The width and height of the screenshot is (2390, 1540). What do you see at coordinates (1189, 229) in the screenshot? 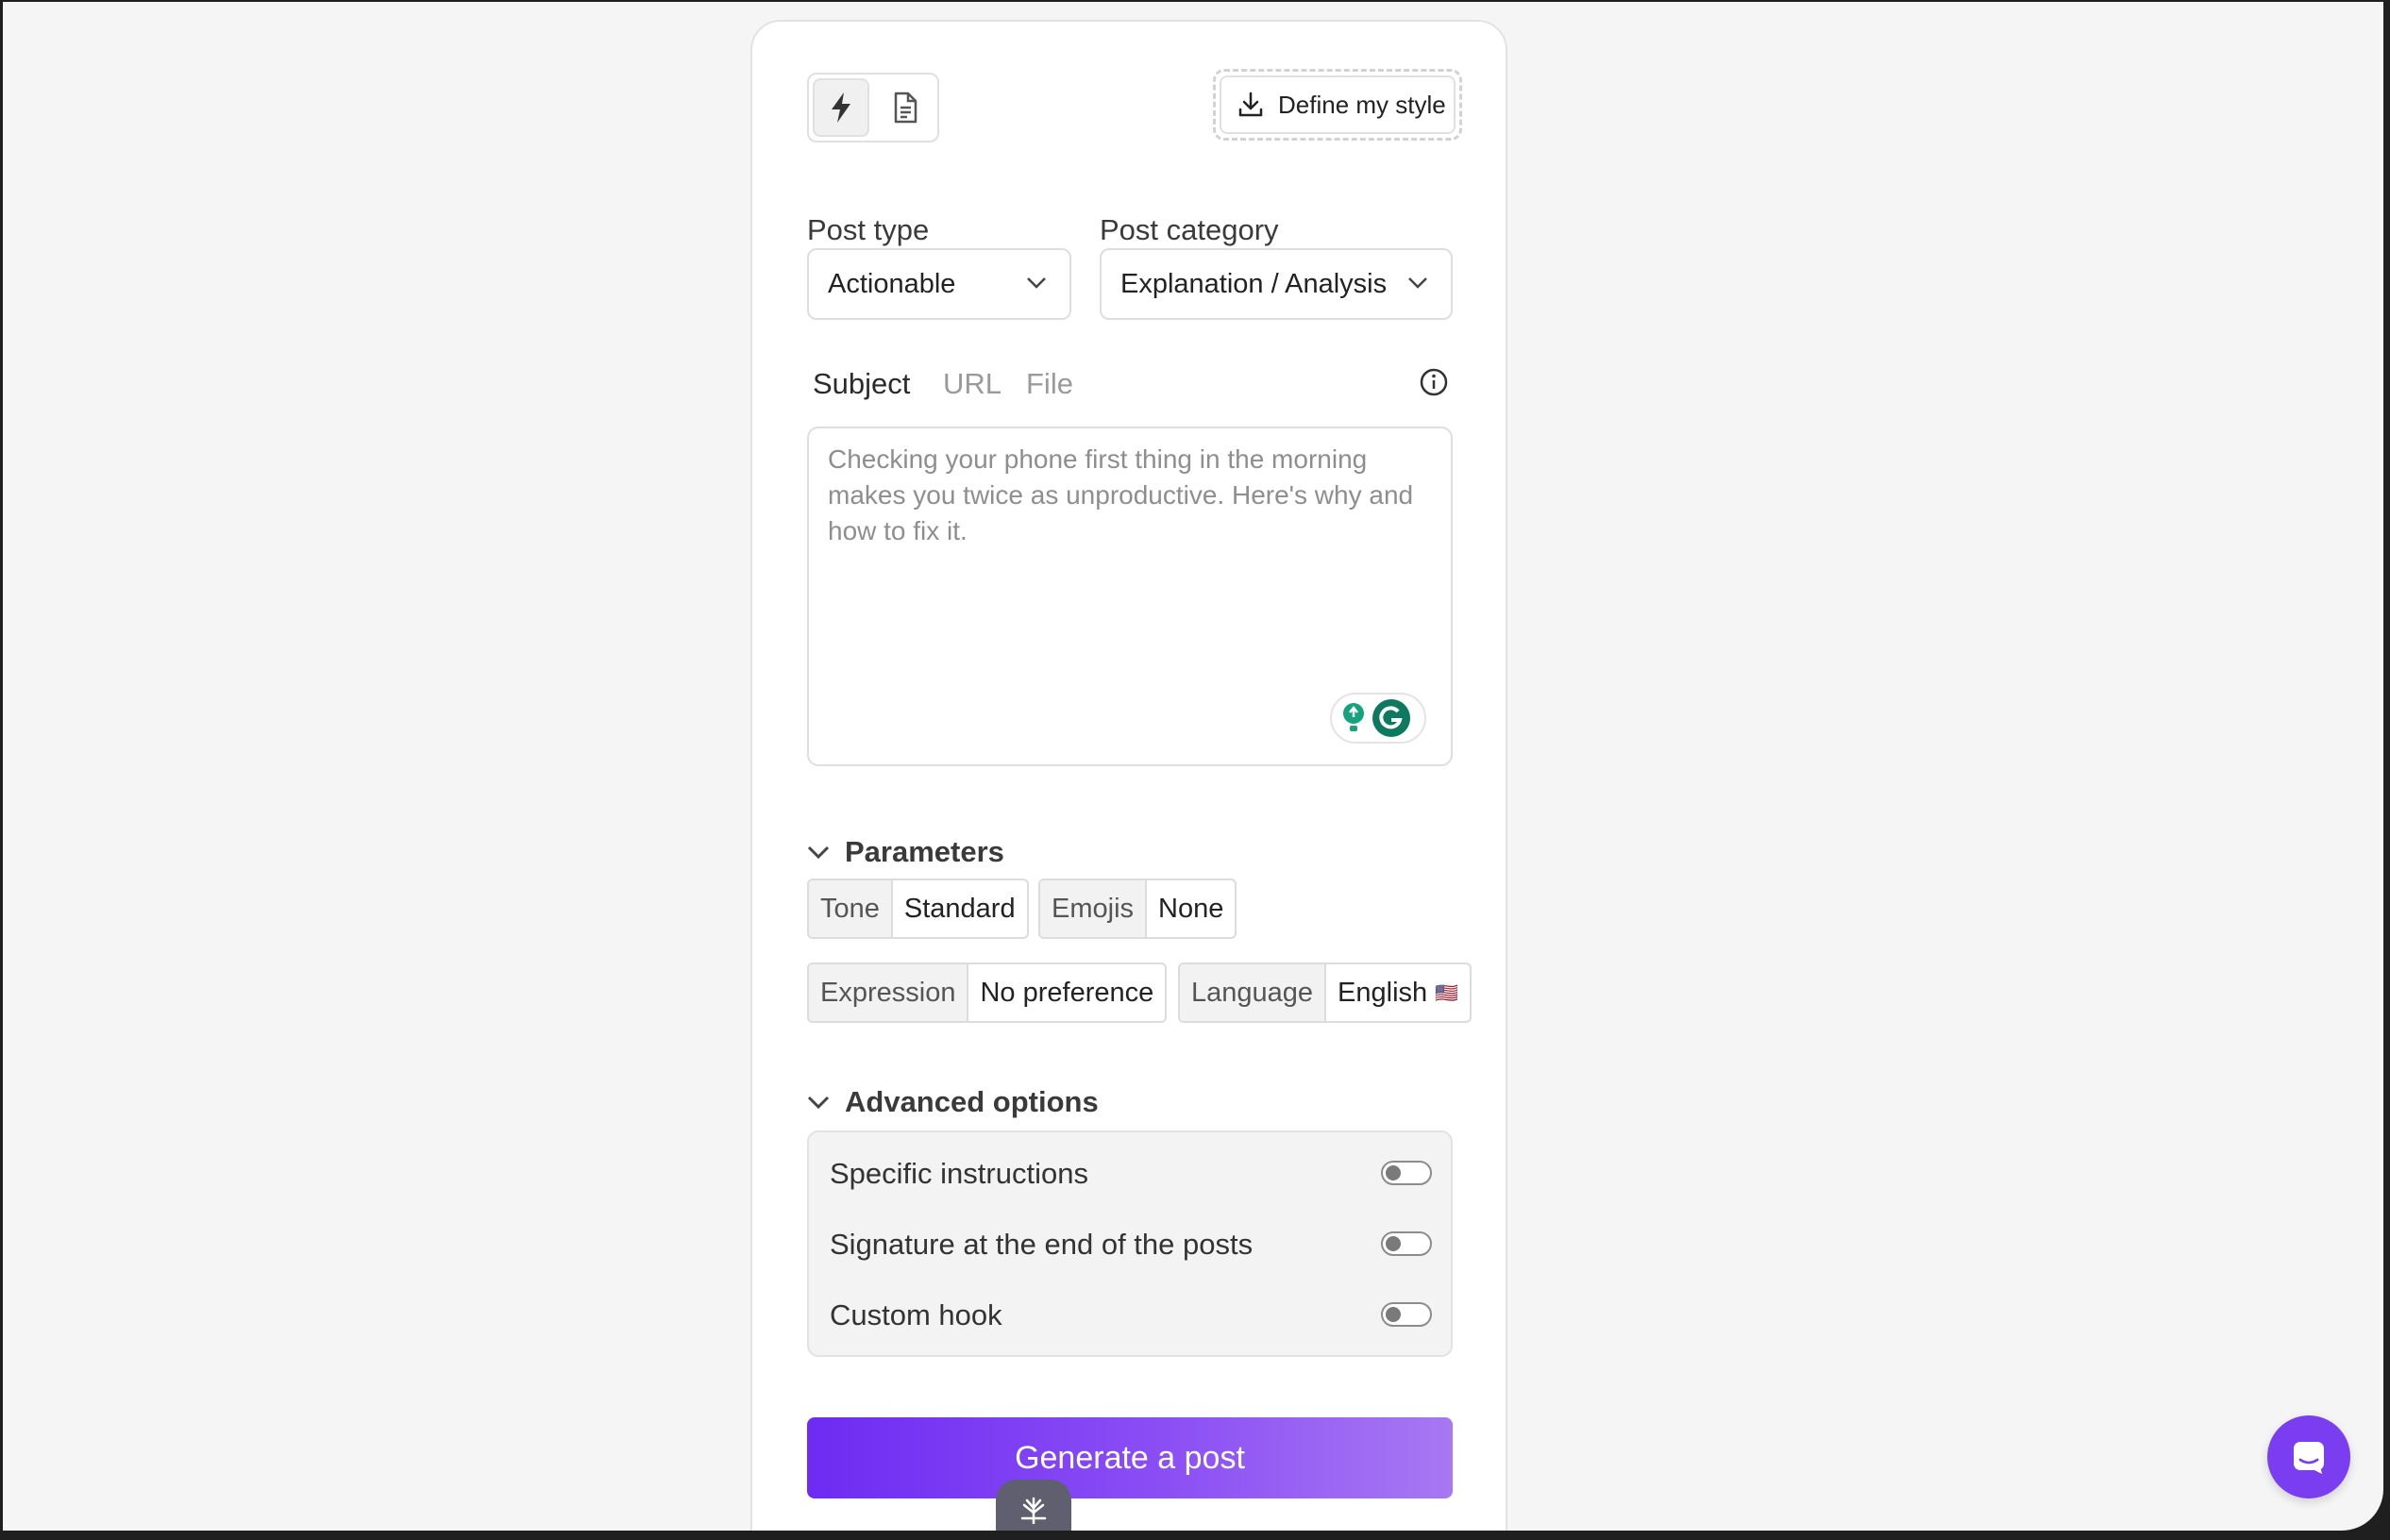
I see `post-category-label: Post category` at bounding box center [1189, 229].